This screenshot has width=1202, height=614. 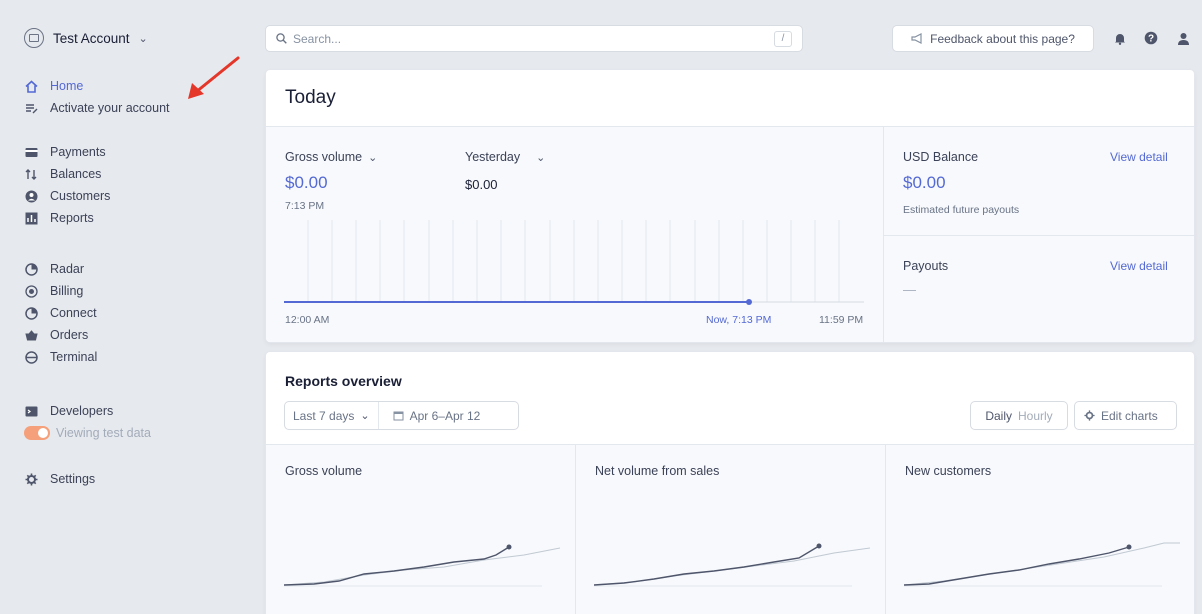 I want to click on sidebar-item-label: Connect, so click(x=73, y=313).